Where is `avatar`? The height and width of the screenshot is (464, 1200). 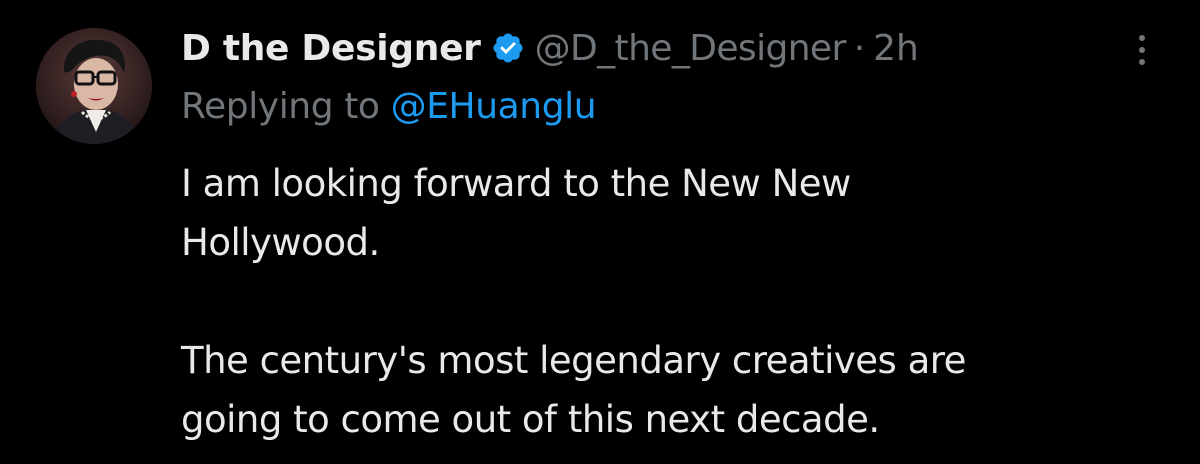 avatar is located at coordinates (94, 86).